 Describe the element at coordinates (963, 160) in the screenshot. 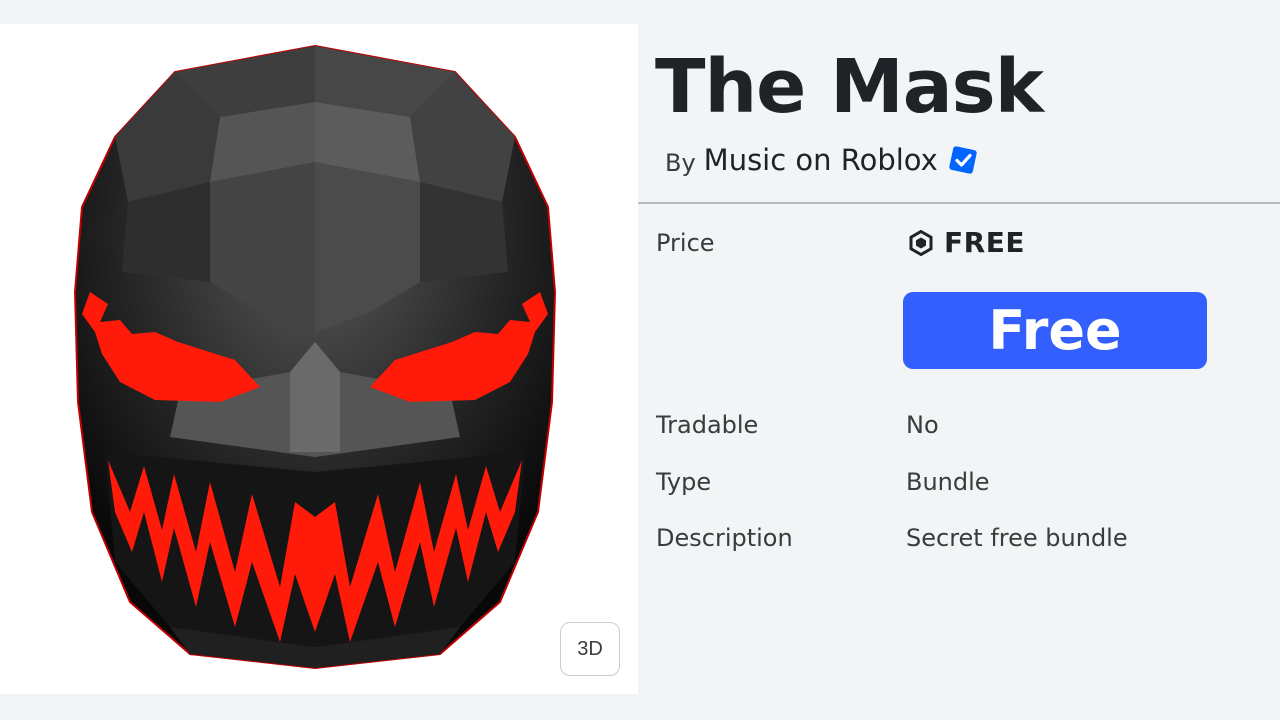

I see `verified-badge-icon` at that location.